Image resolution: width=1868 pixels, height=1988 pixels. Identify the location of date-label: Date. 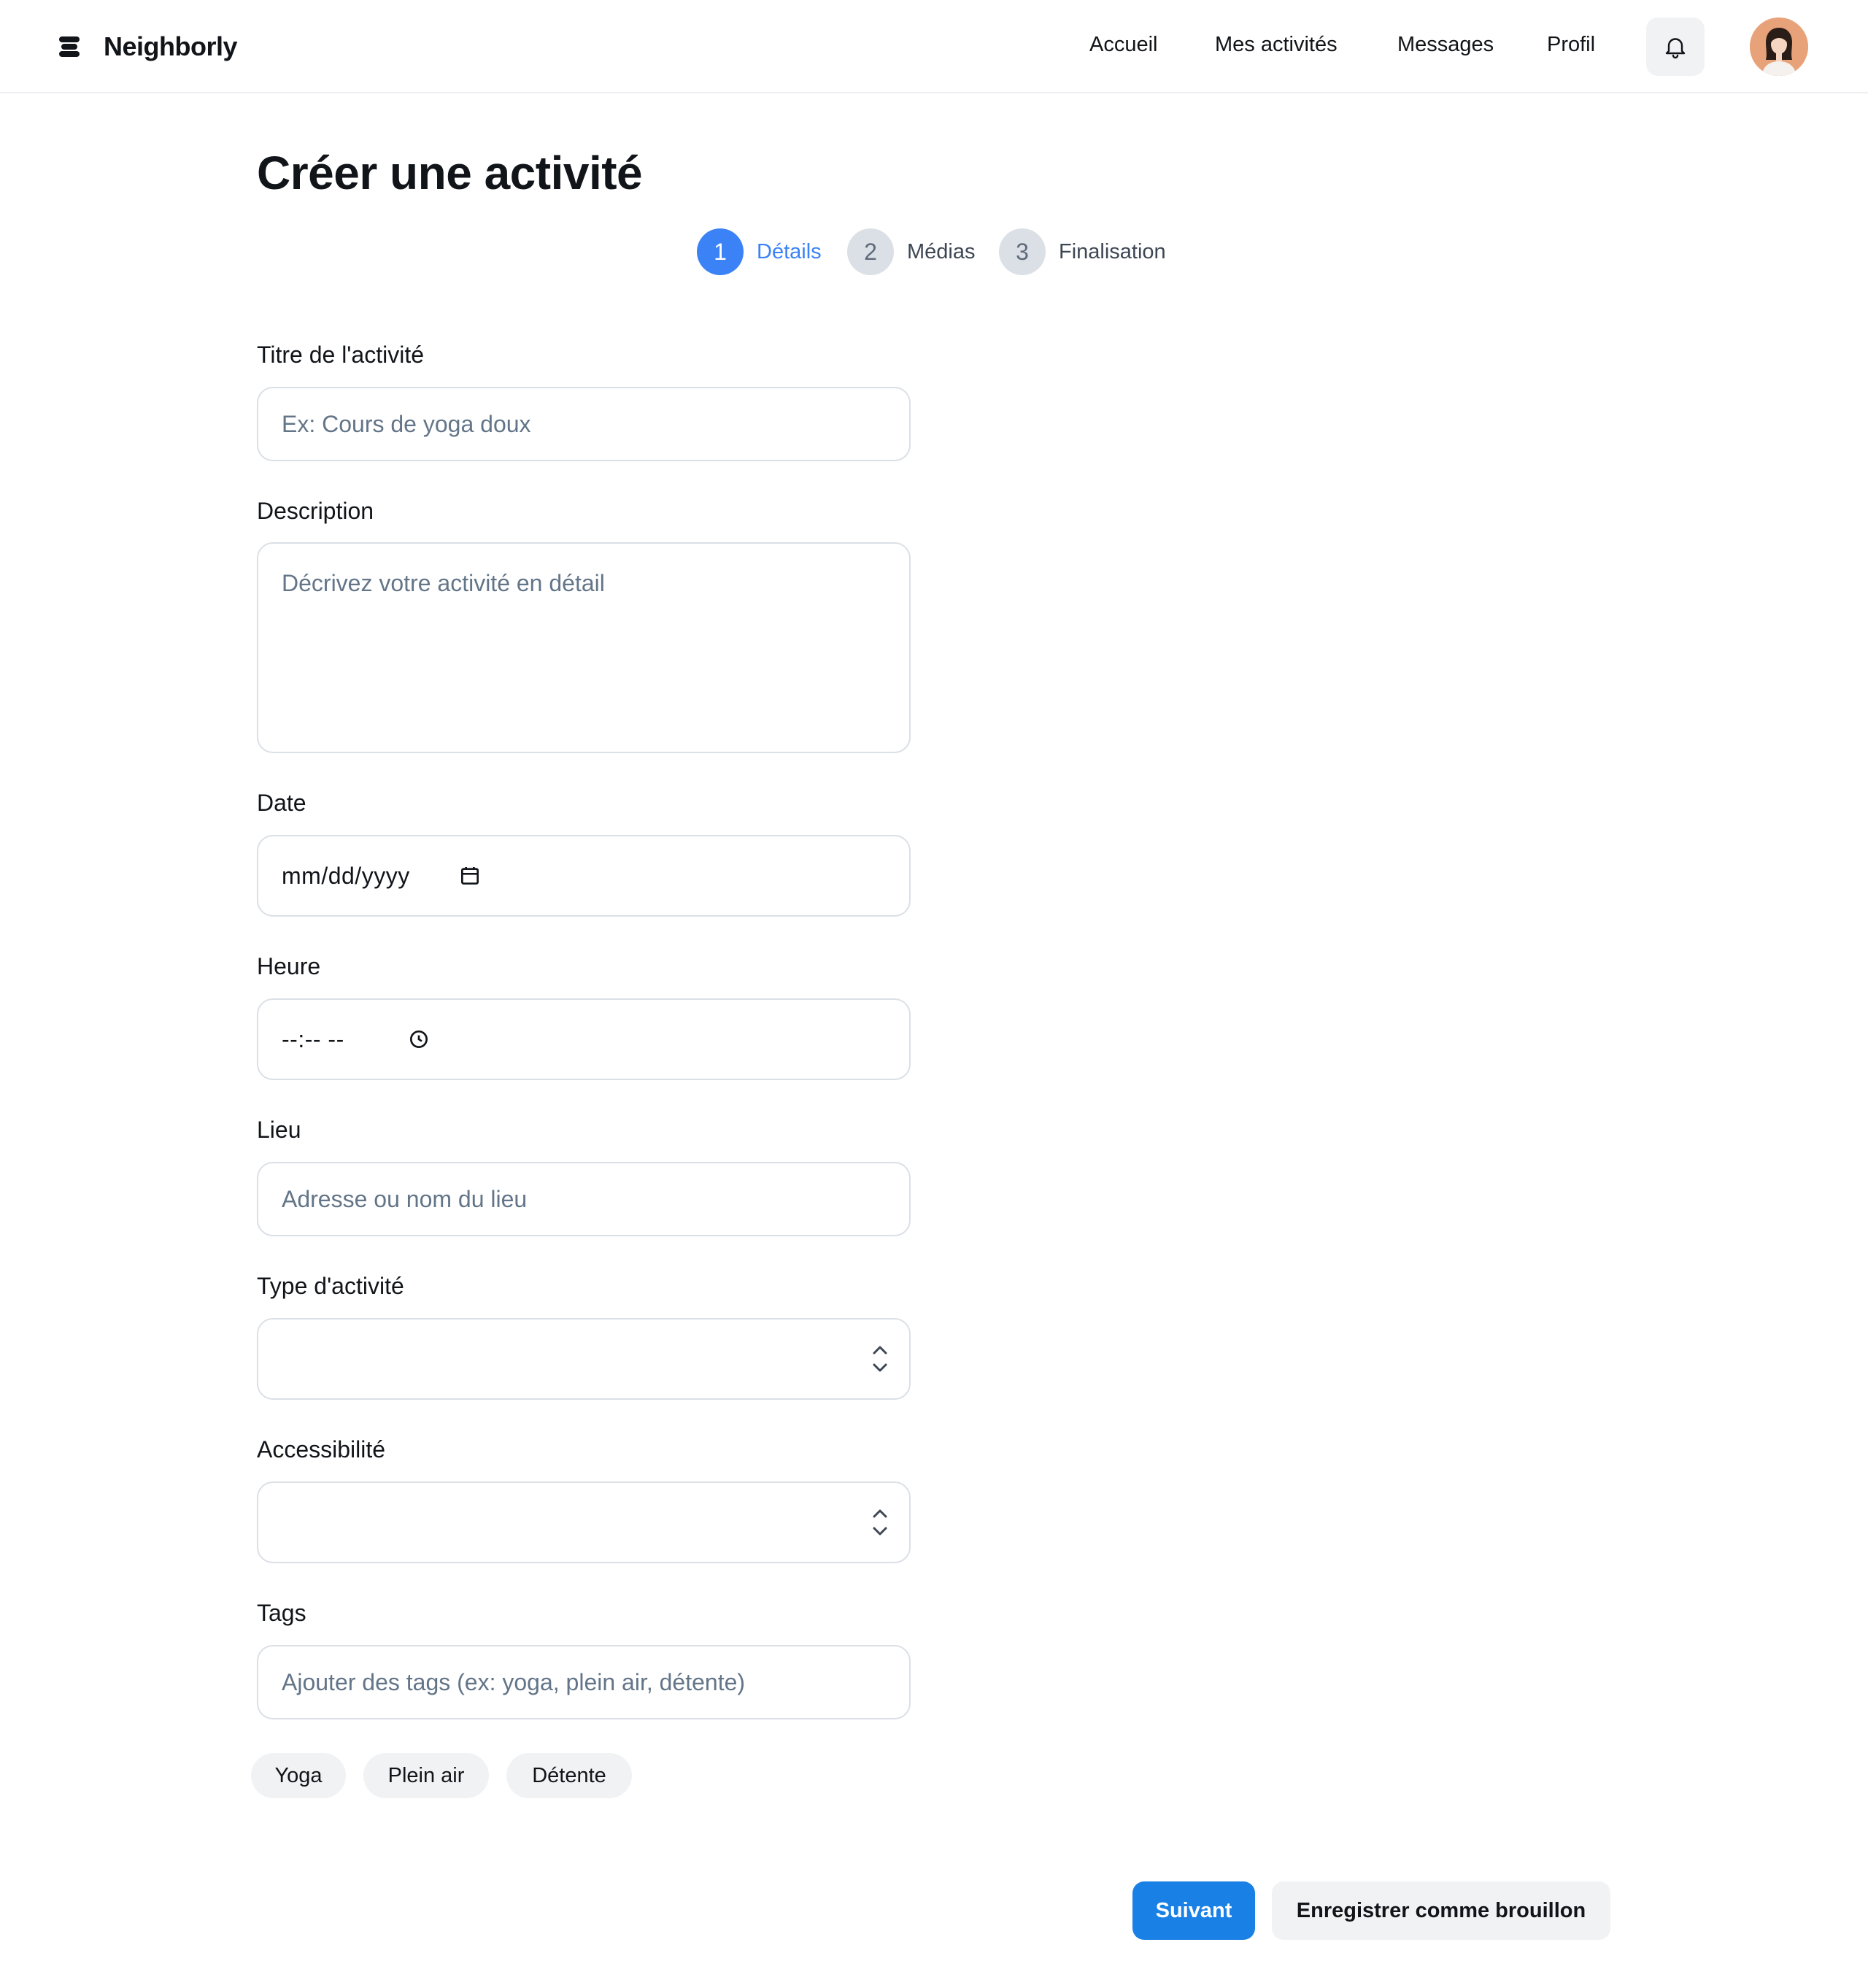
(281, 803).